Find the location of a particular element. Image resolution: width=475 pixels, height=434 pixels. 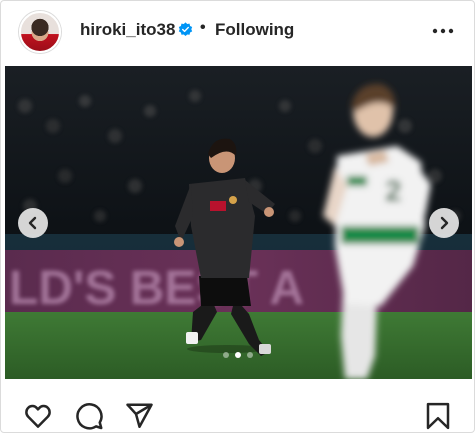

following-button: Following is located at coordinates (254, 30).